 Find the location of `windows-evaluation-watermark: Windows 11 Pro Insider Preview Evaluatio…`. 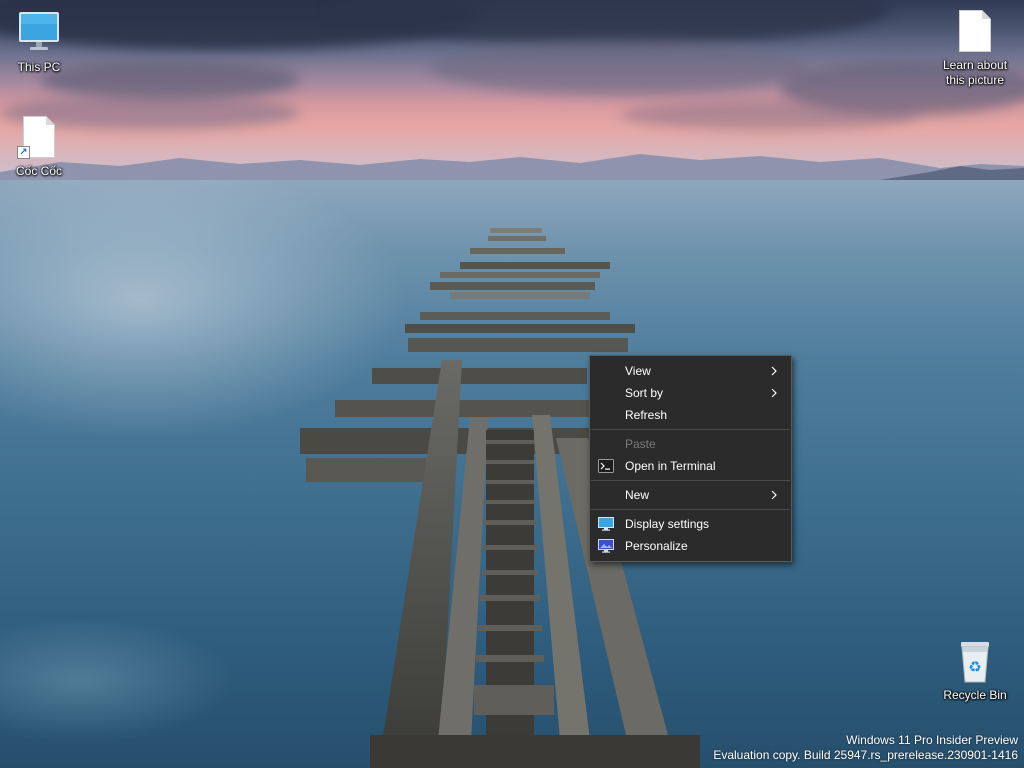

windows-evaluation-watermark: Windows 11 Pro Insider Preview Evaluatio… is located at coordinates (865, 748).